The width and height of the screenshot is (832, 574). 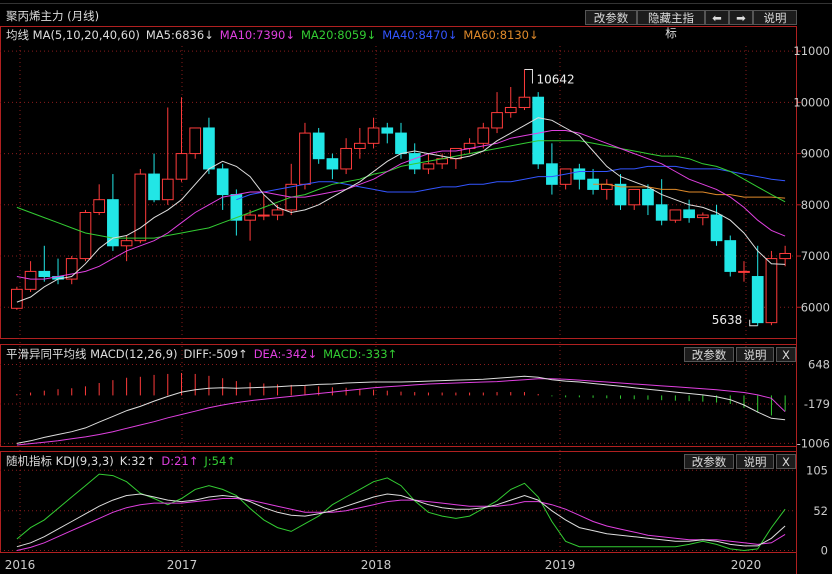 What do you see at coordinates (815, 256) in the screenshot?
I see `price-tick-label: 7000` at bounding box center [815, 256].